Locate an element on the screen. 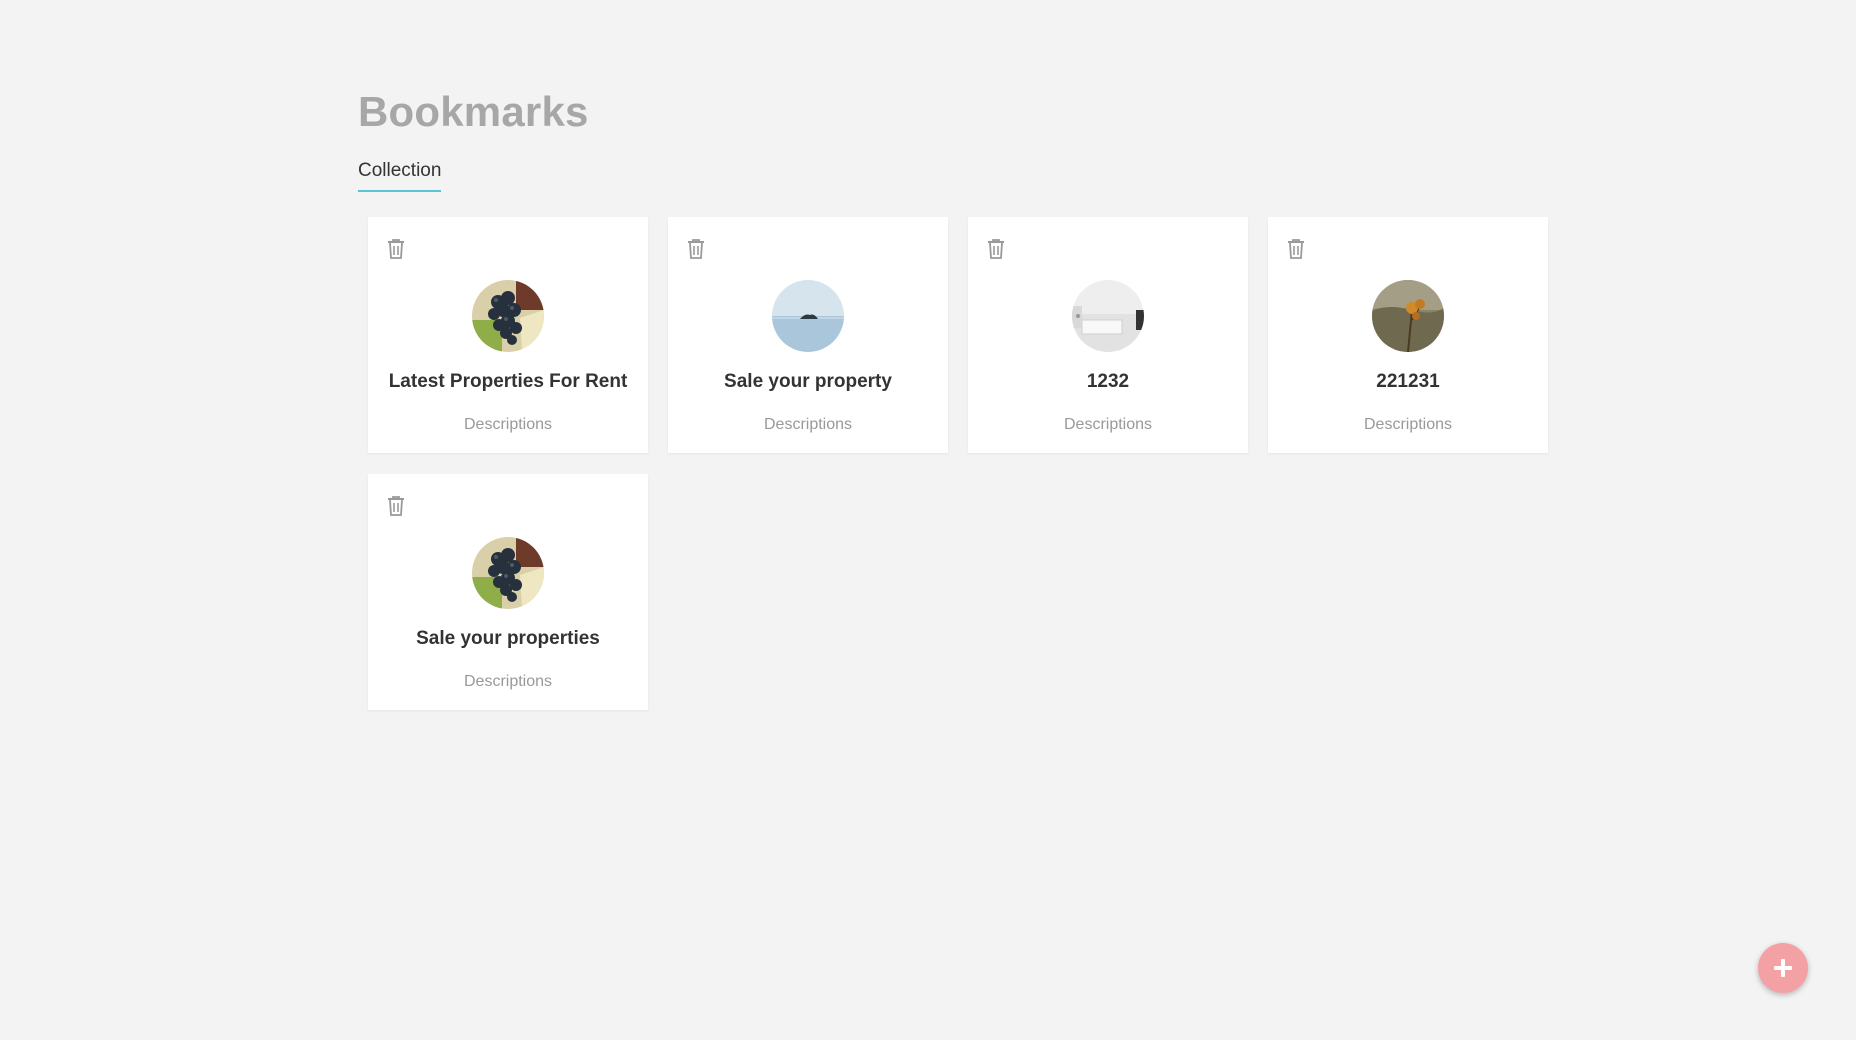 This screenshot has width=1856, height=1040. bookmark-title: Latest Properties For Rent is located at coordinates (508, 381).